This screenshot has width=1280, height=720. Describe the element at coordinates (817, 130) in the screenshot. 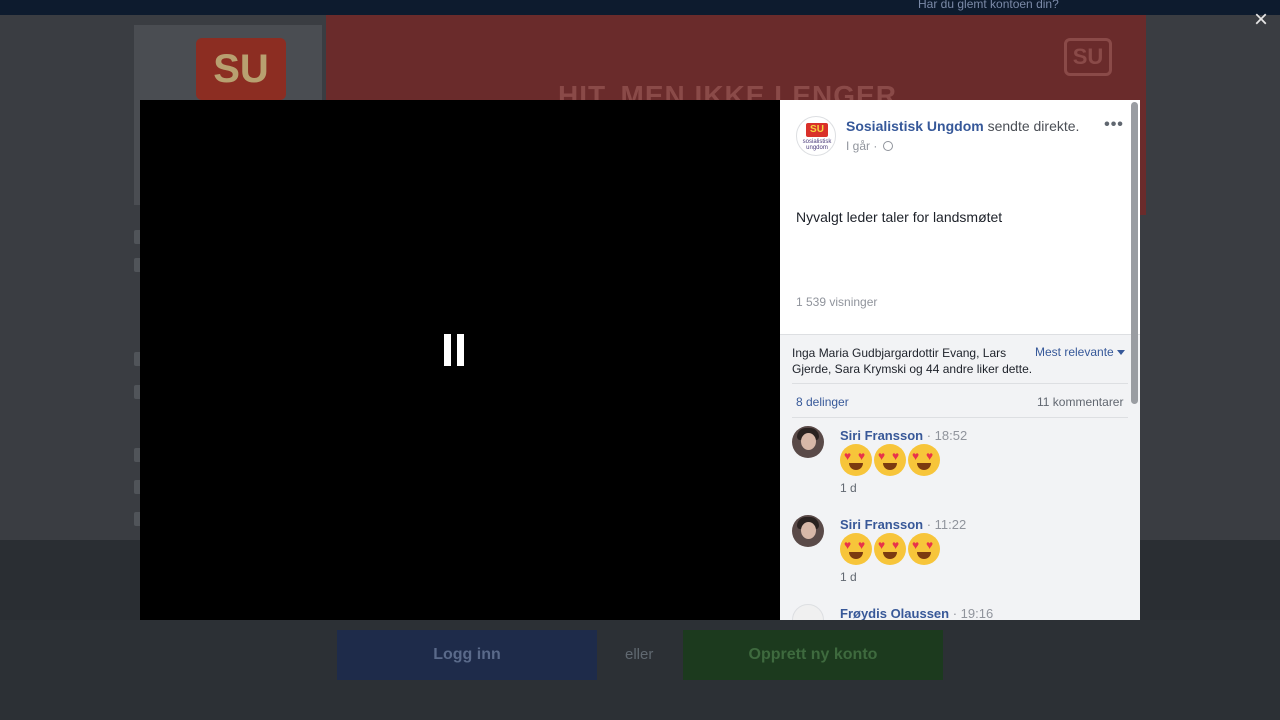

I see `page-avatar-logo: SU` at that location.